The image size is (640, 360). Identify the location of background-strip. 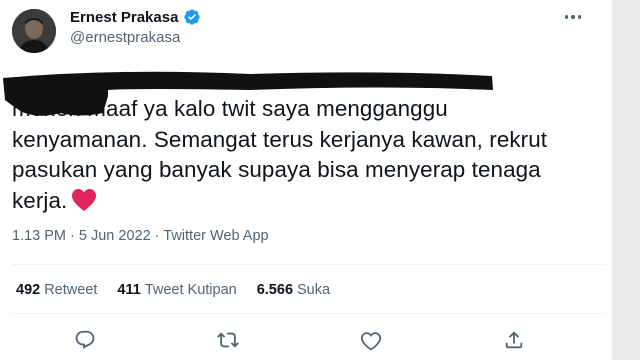
(626, 180).